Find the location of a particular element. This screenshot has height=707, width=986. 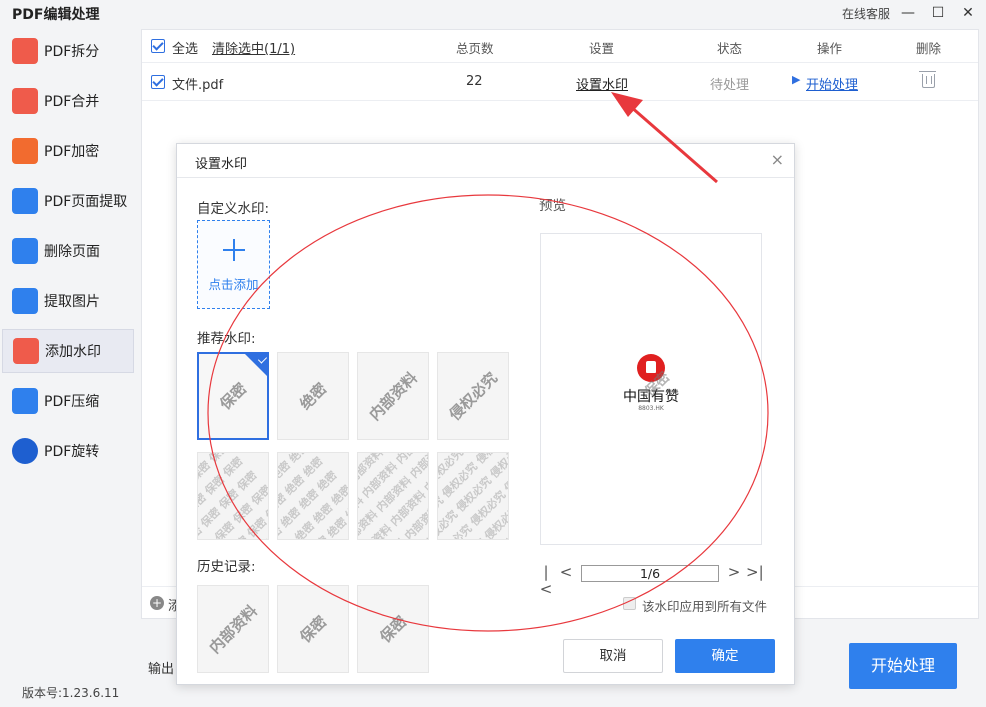

select-all-label: 全选 is located at coordinates (185, 47).